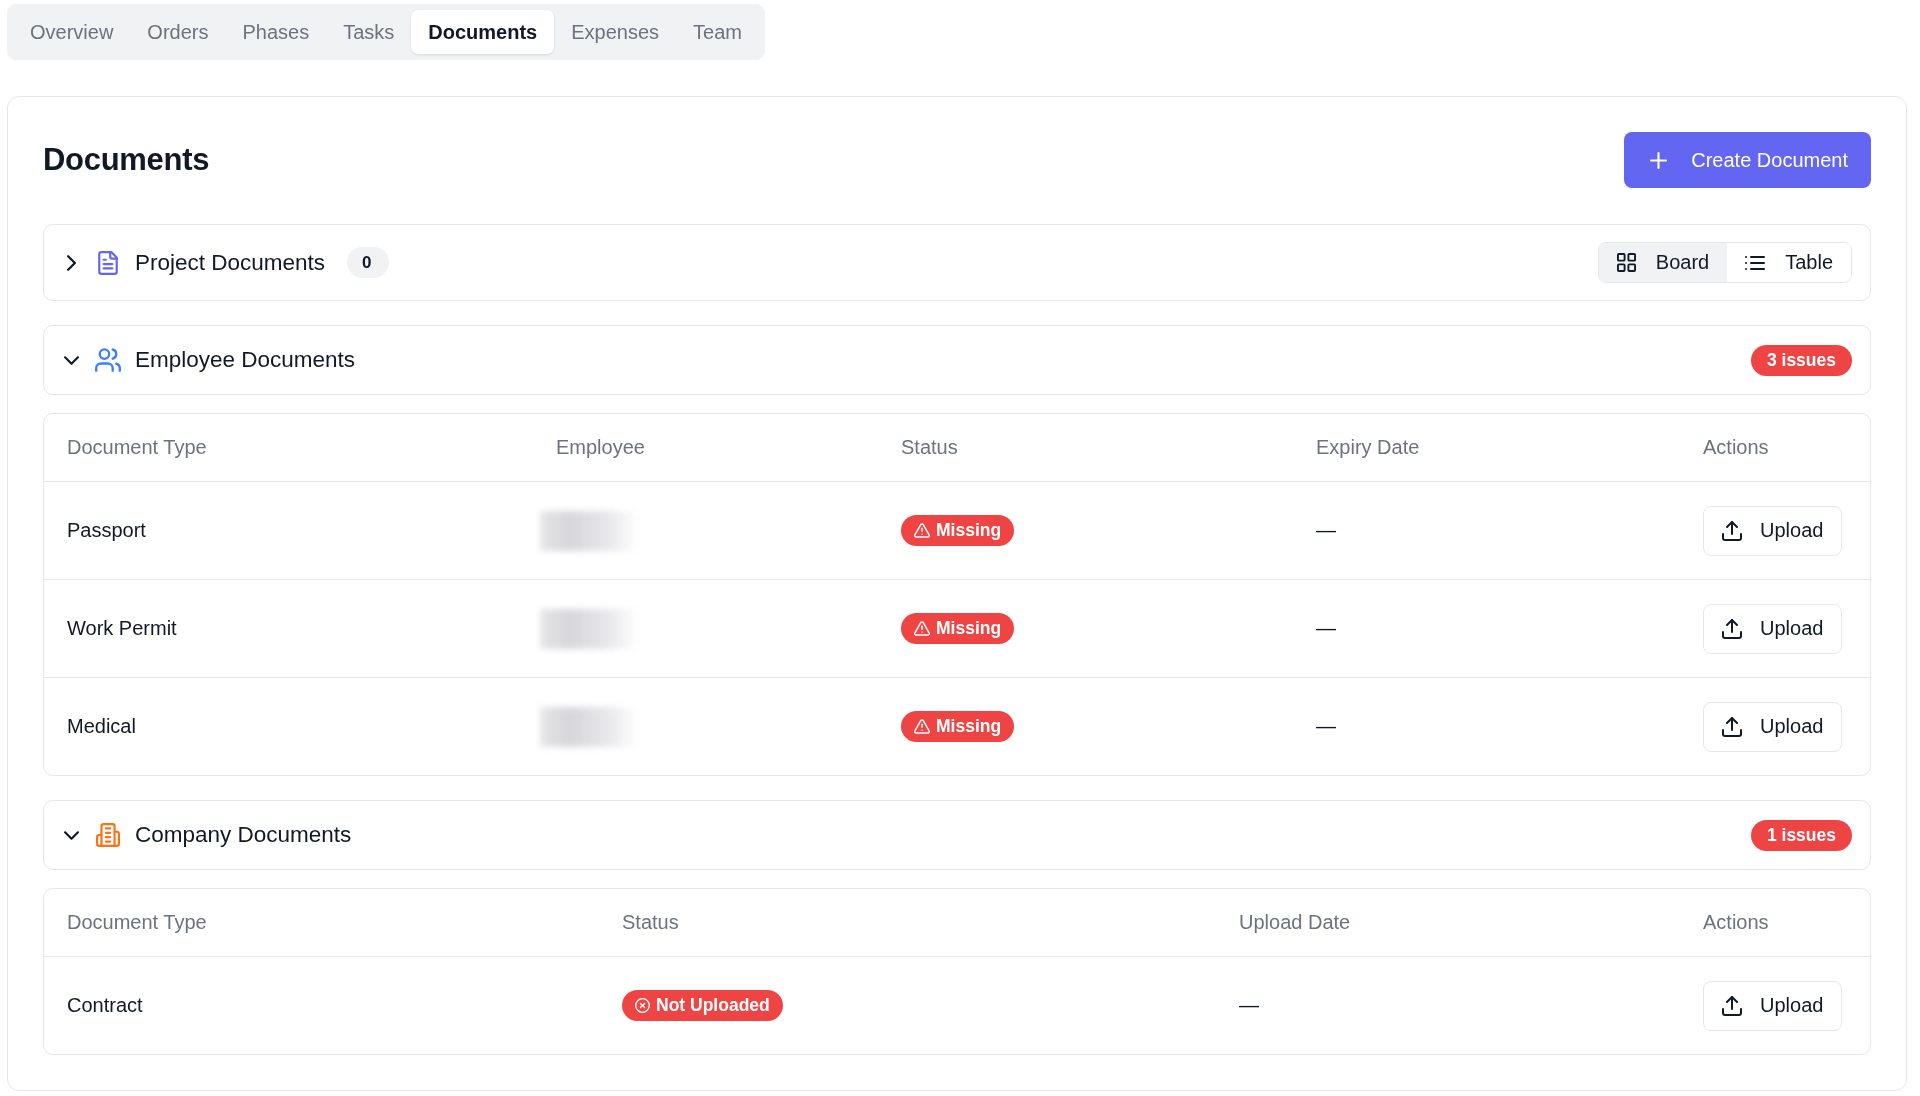 The height and width of the screenshot is (1096, 1920). Describe the element at coordinates (108, 262) in the screenshot. I see `document-icon` at that location.